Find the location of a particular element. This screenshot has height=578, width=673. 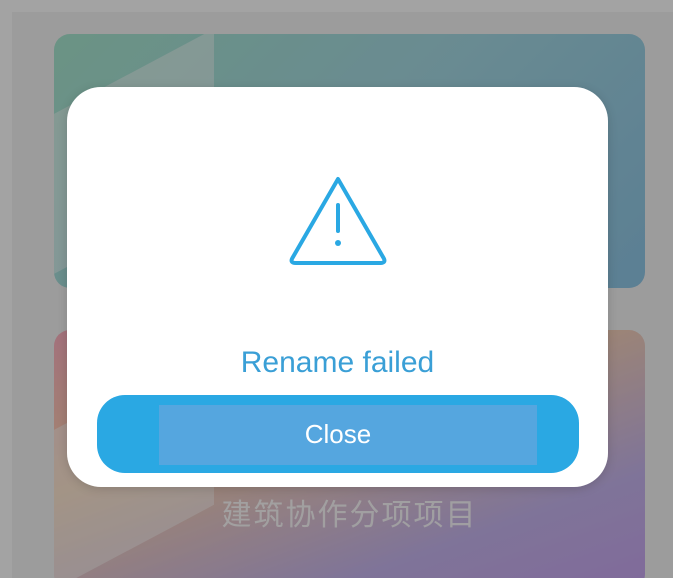

error-message: Rename failed is located at coordinates (337, 362).